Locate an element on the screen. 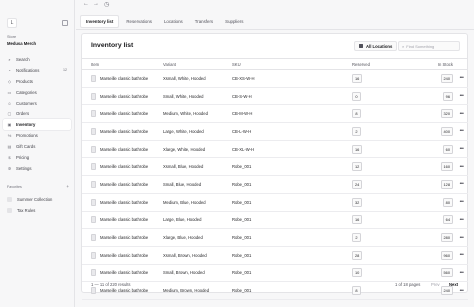 The height and width of the screenshot is (307, 474). sku-cell: CB-S-W-H is located at coordinates (242, 96).